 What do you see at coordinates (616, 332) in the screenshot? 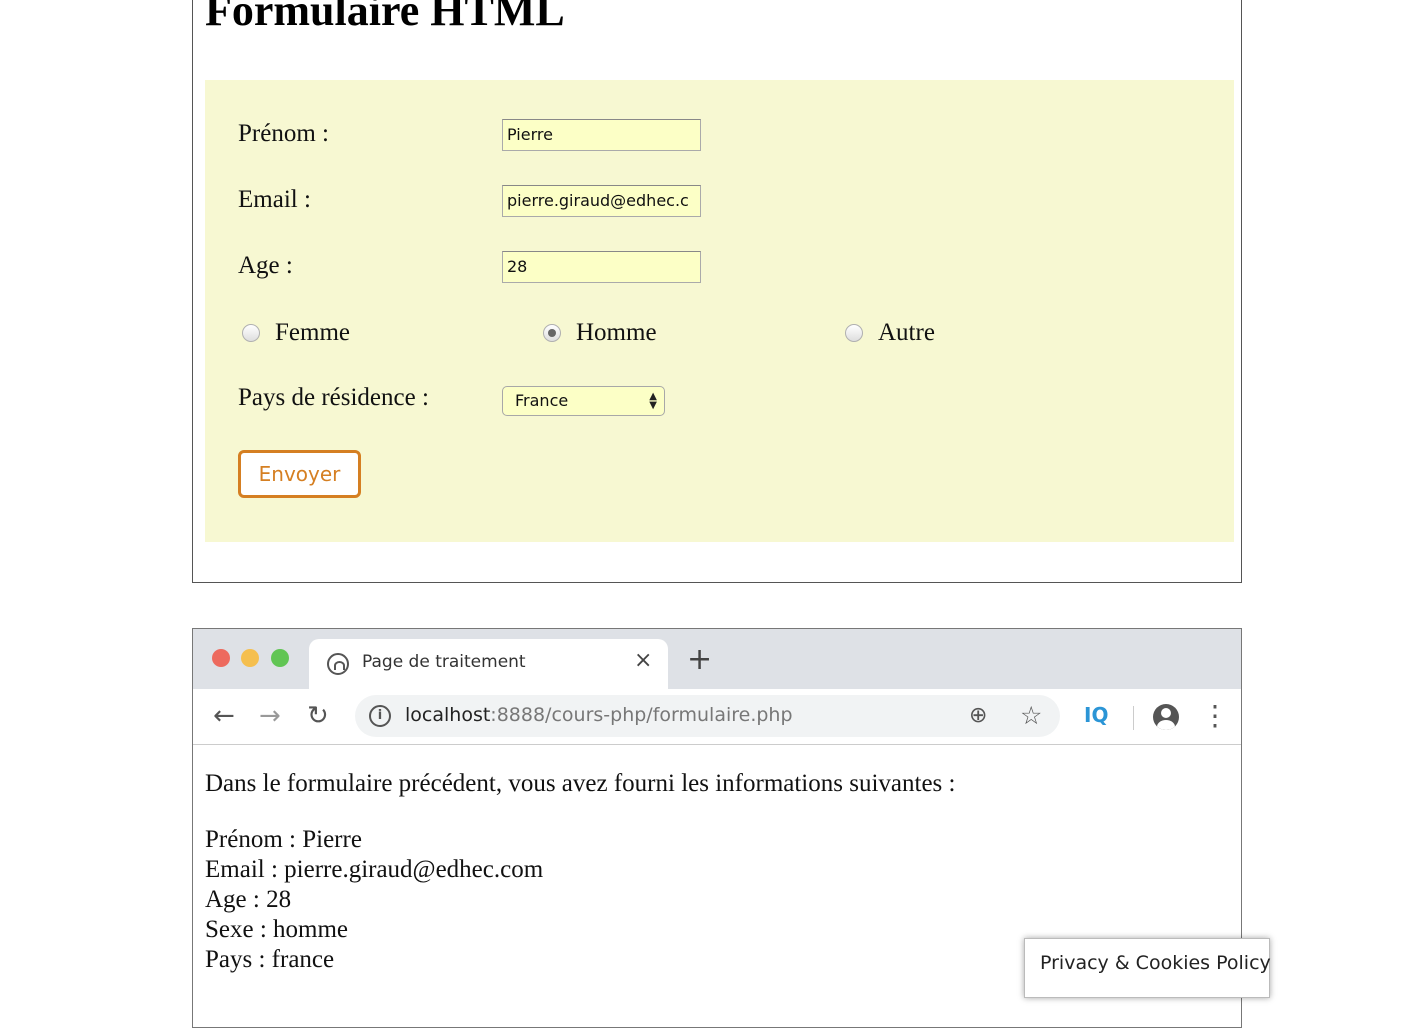
I see `radio-homme-label: Homme` at bounding box center [616, 332].